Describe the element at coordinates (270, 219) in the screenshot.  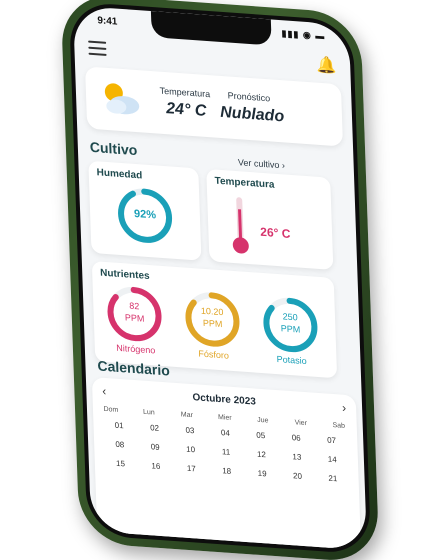
I see `temperatura-card: Temperatura 26° C` at that location.